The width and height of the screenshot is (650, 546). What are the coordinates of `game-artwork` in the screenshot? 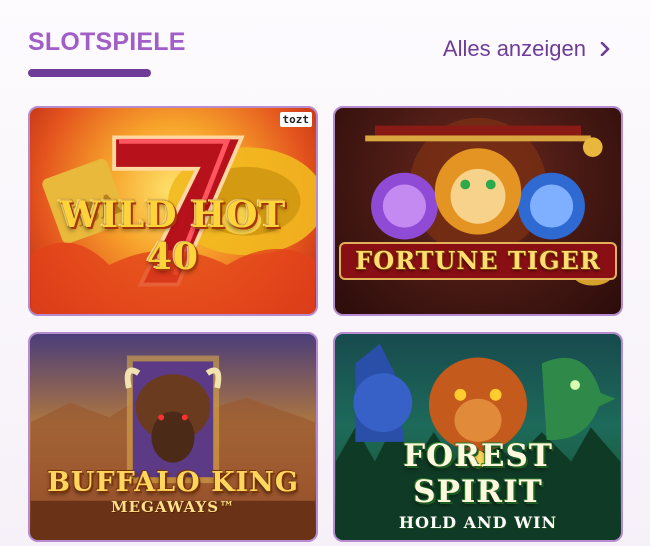 It's located at (478, 201).